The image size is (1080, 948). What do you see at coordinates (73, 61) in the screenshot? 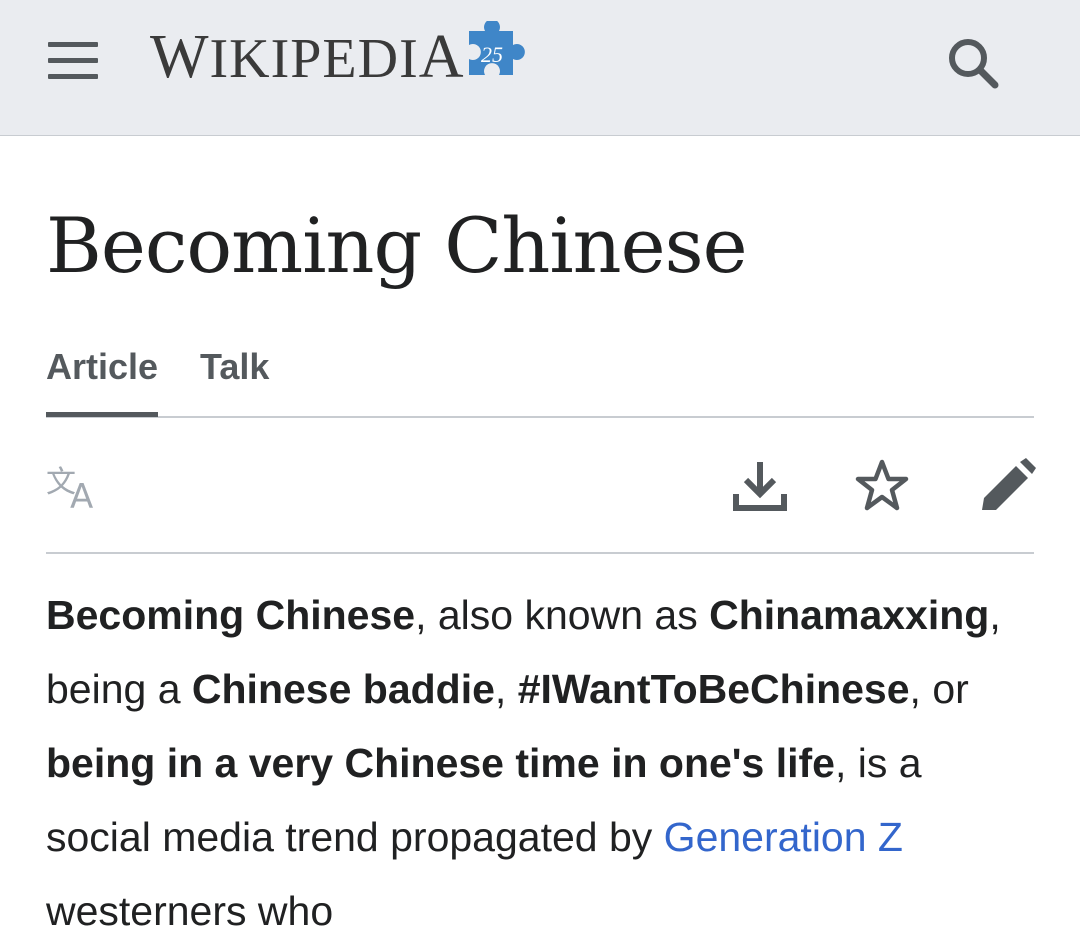
I see `menu-icon` at bounding box center [73, 61].